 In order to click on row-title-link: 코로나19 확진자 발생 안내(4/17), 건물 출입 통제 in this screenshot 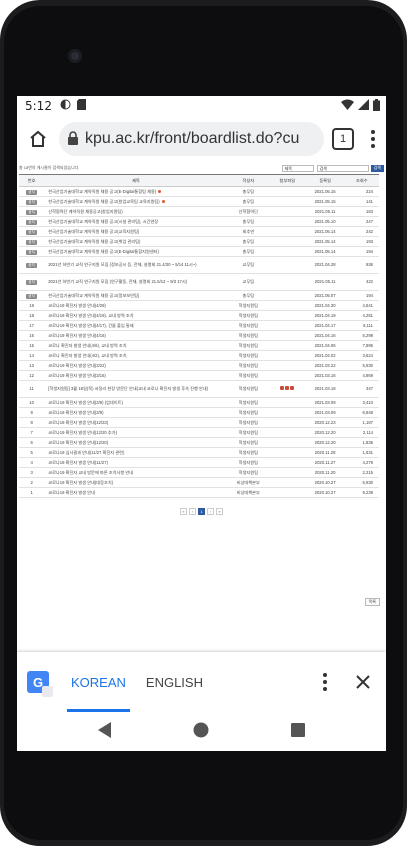, I will do `click(90, 325)`.